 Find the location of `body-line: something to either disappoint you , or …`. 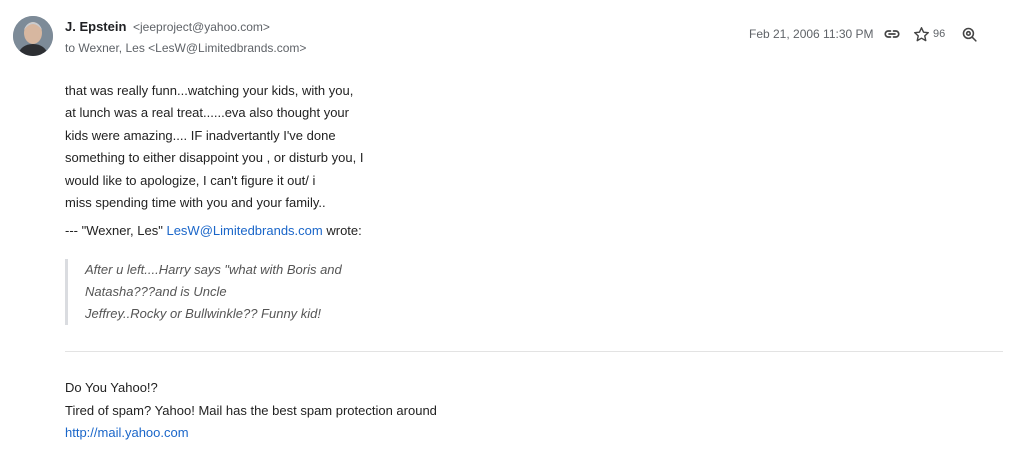

body-line: something to either disappoint you , or … is located at coordinates (214, 158).